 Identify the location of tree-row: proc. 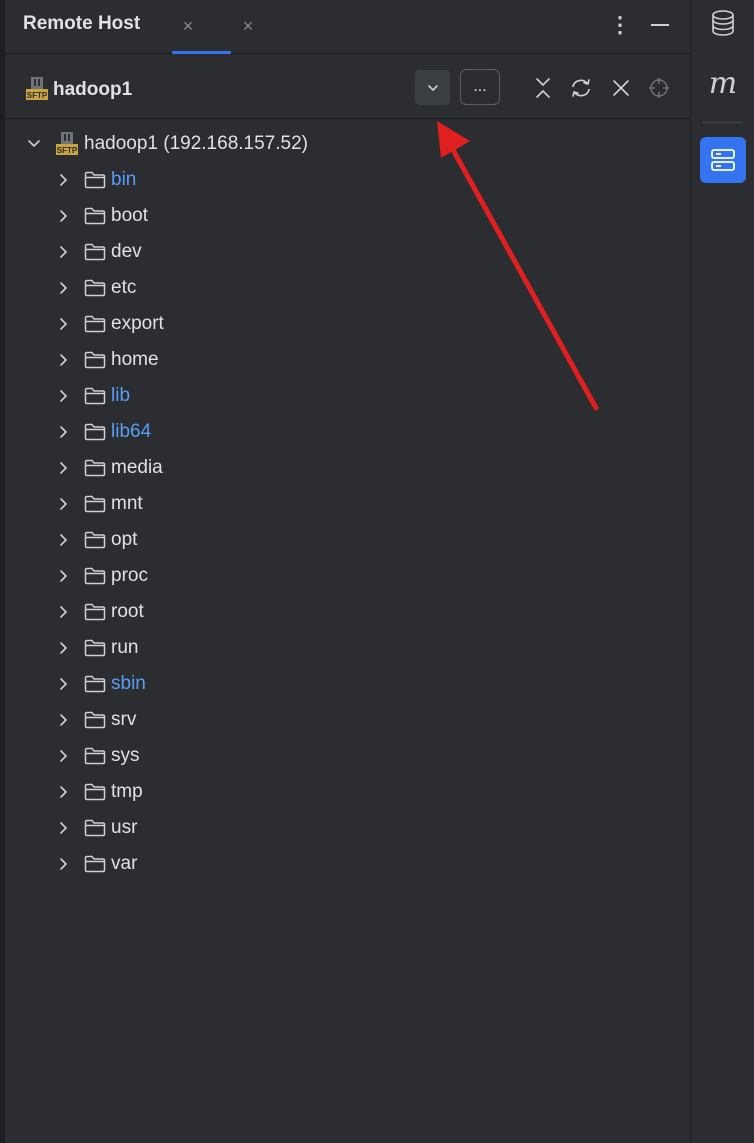
(347, 576).